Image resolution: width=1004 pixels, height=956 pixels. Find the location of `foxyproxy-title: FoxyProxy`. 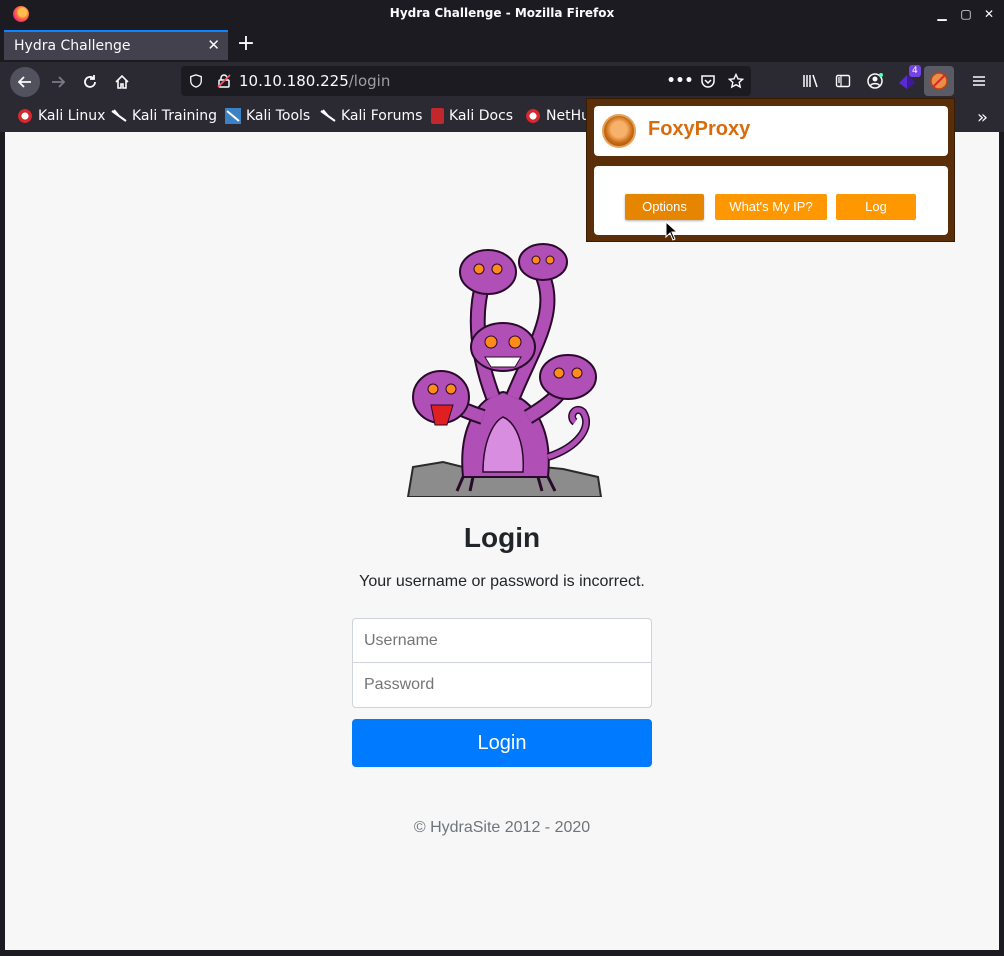

foxyproxy-title: FoxyProxy is located at coordinates (699, 129).